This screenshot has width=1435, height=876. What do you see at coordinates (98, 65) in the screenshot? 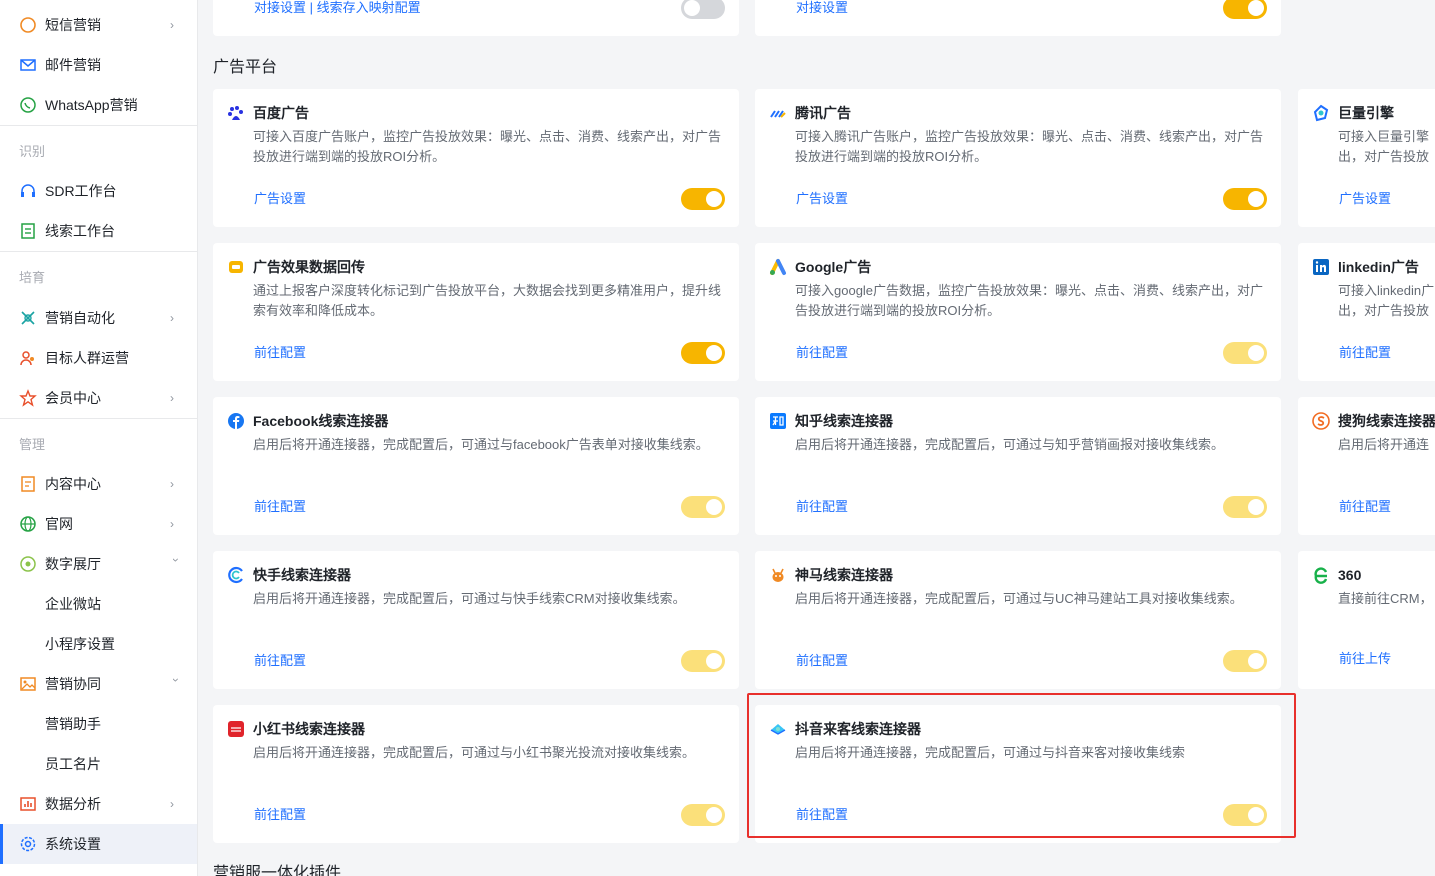
I see `sidebar-item-email: 邮件营销` at bounding box center [98, 65].